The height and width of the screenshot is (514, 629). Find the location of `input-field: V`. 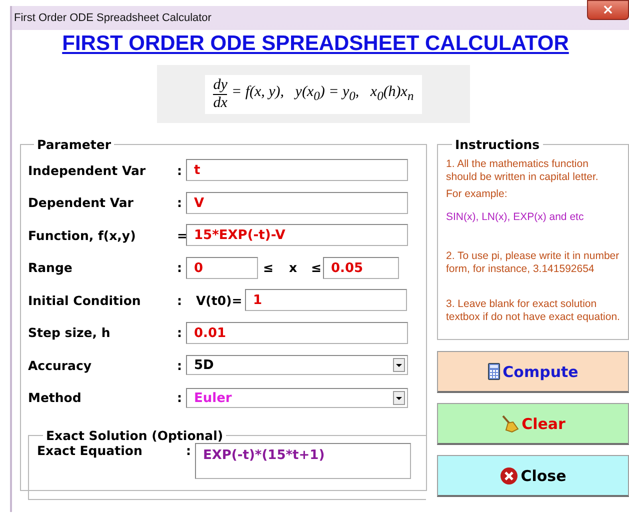

input-field: V is located at coordinates (297, 203).